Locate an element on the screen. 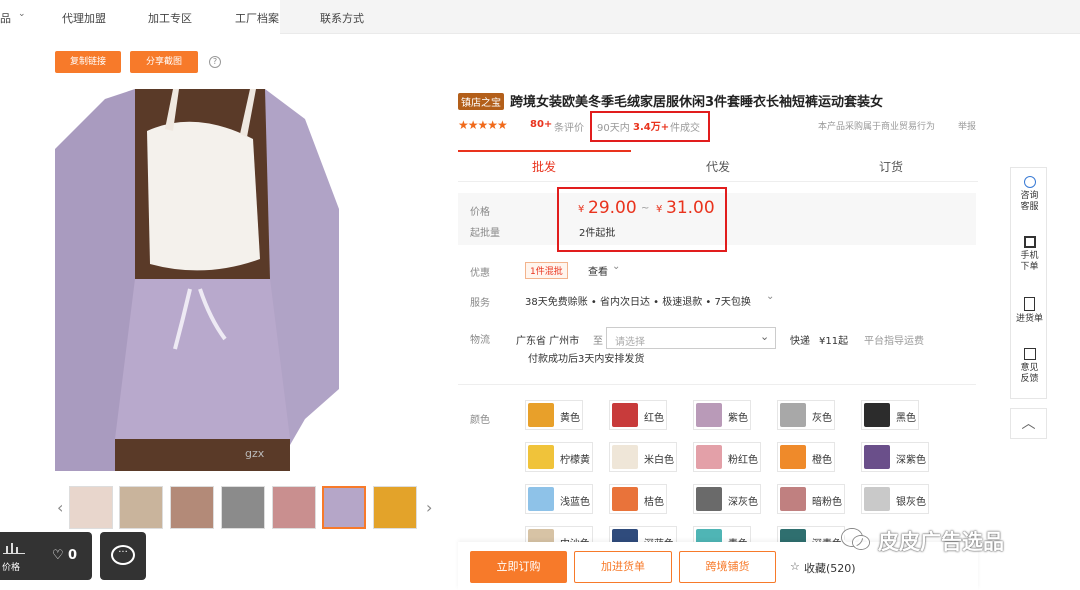 The image size is (1080, 590). help-icon: ? is located at coordinates (215, 62).